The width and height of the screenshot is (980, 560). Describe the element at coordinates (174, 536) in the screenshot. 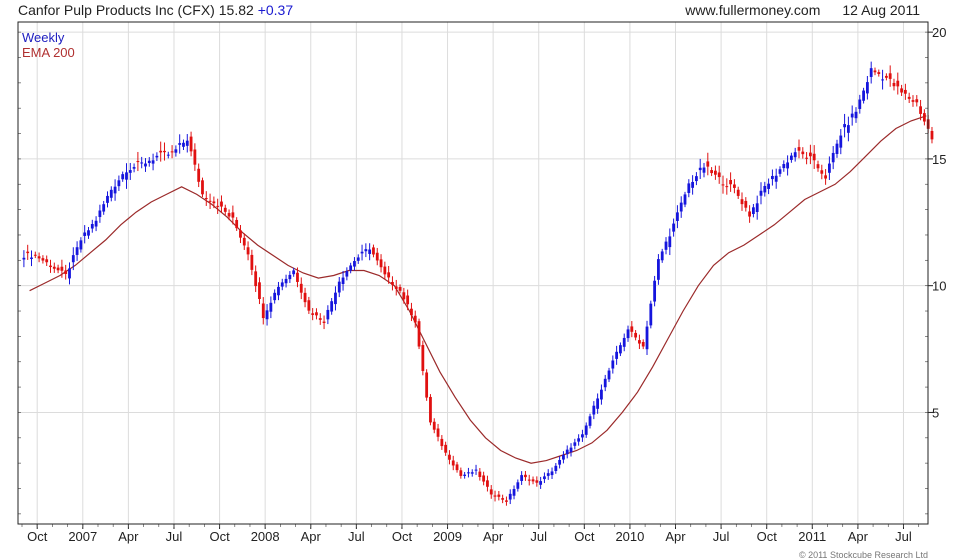

I see `x-tick-label: Jul` at that location.